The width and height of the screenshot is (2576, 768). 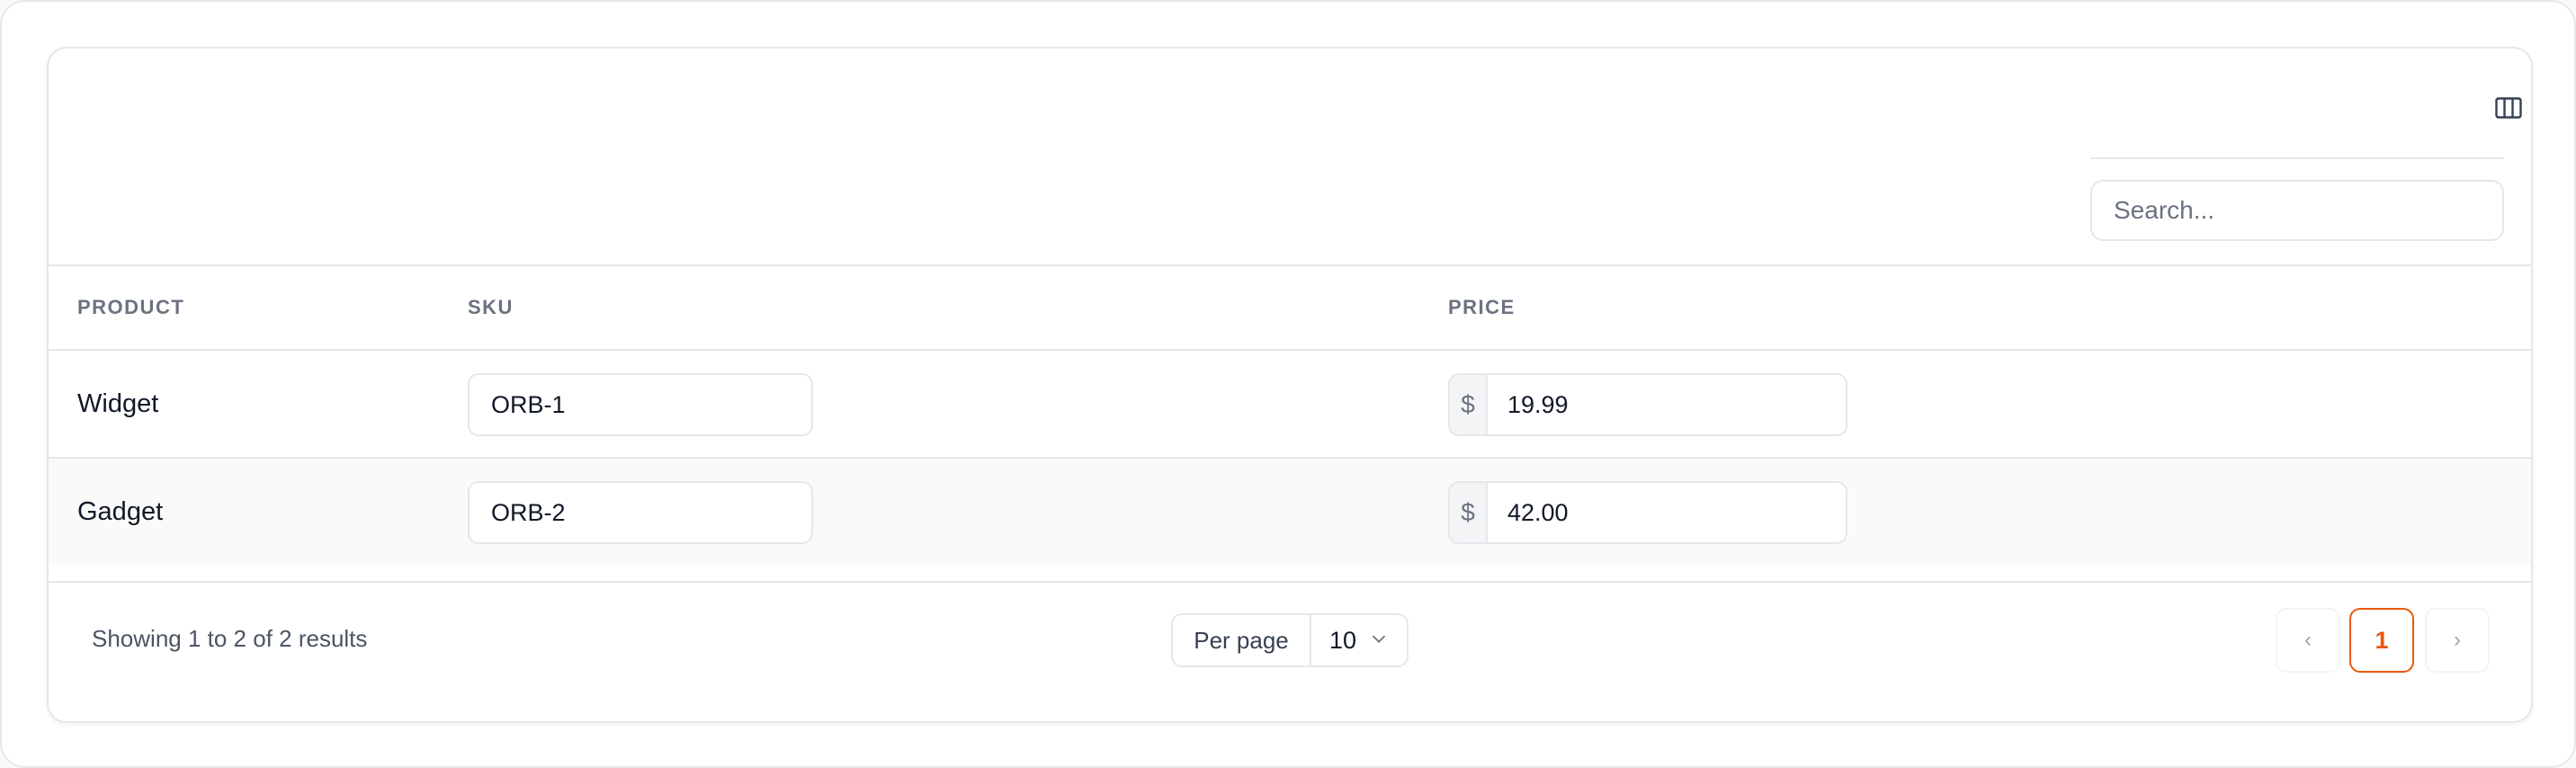 I want to click on chevron-down-icon, so click(x=1379, y=641).